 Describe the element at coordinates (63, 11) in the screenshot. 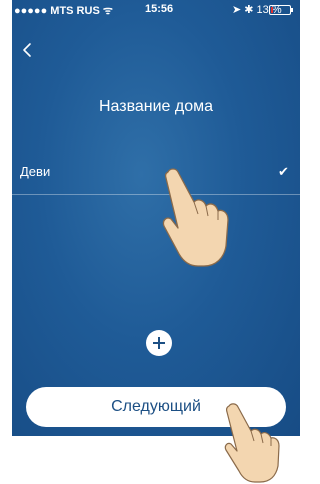

I see `carrier-signal: ●●●●● MTS RUS ᯤ` at that location.